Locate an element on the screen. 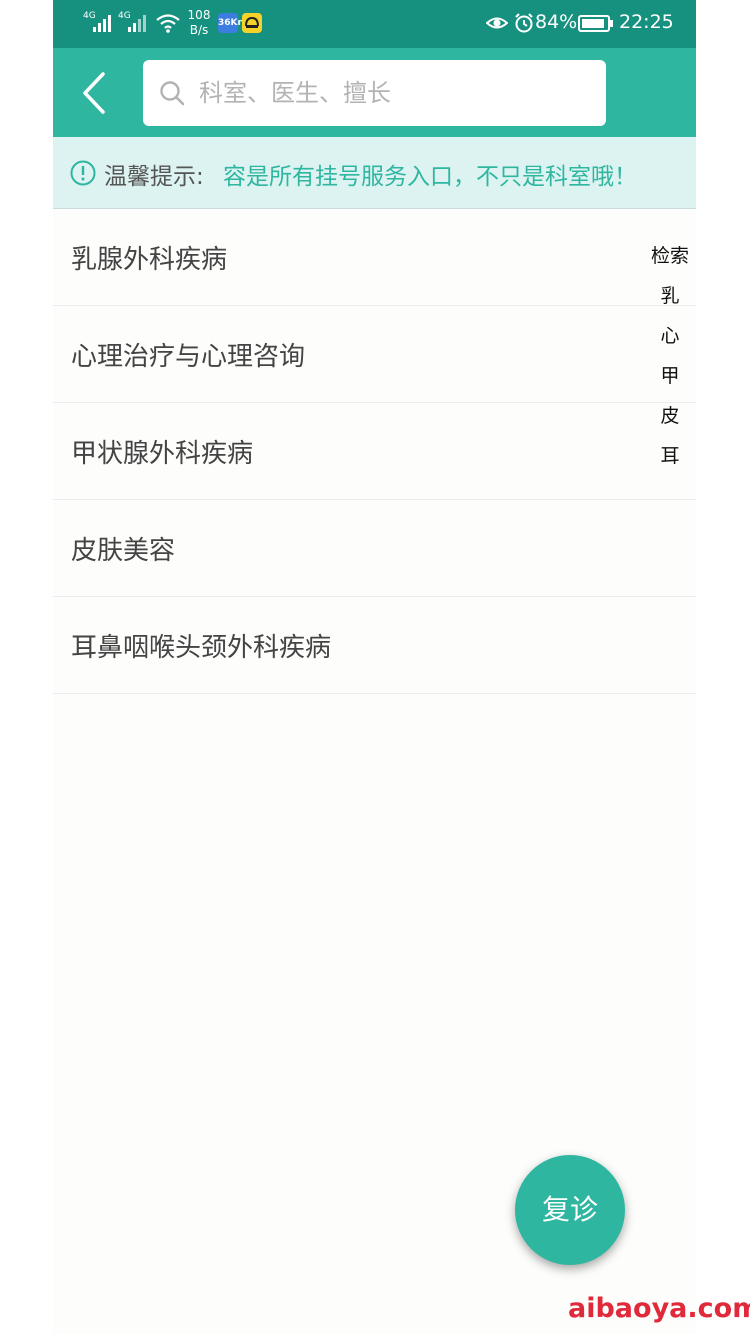 The width and height of the screenshot is (750, 1334). battery-percentage: 84% is located at coordinates (556, 22).